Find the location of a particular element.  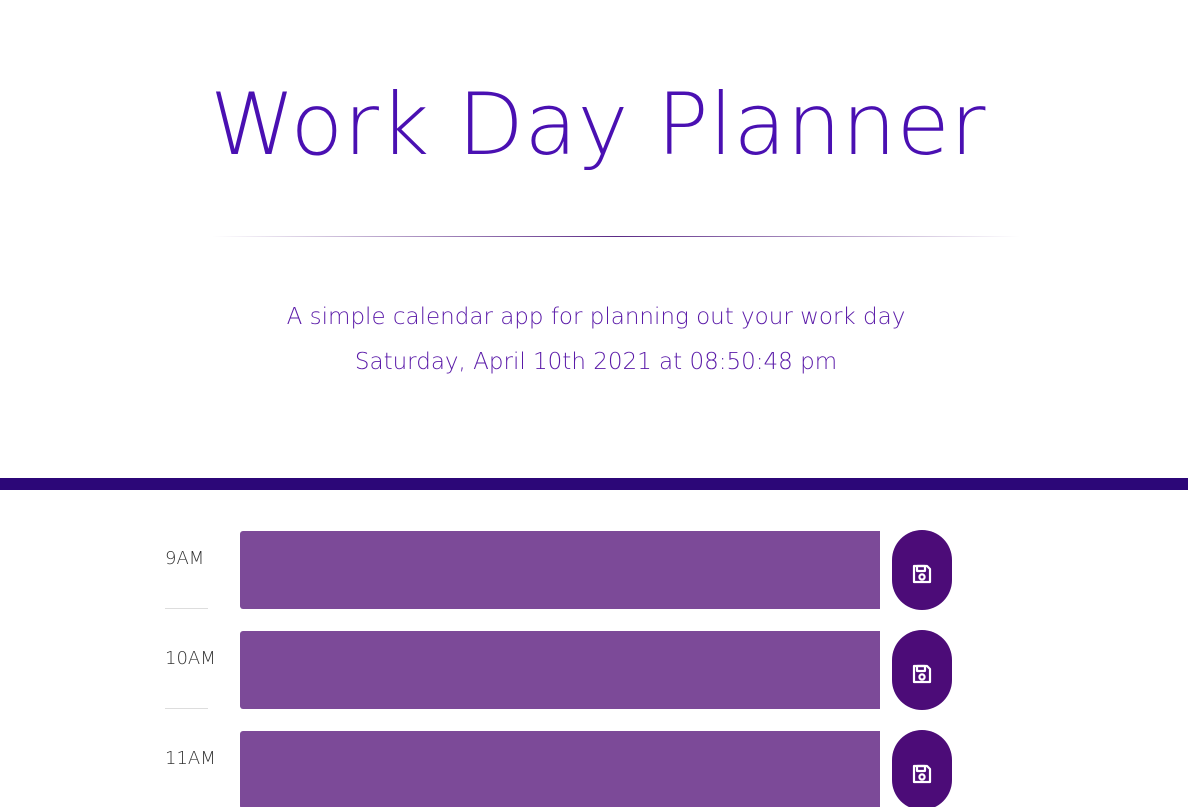

time-block-11am: 11AM is located at coordinates (594, 748).